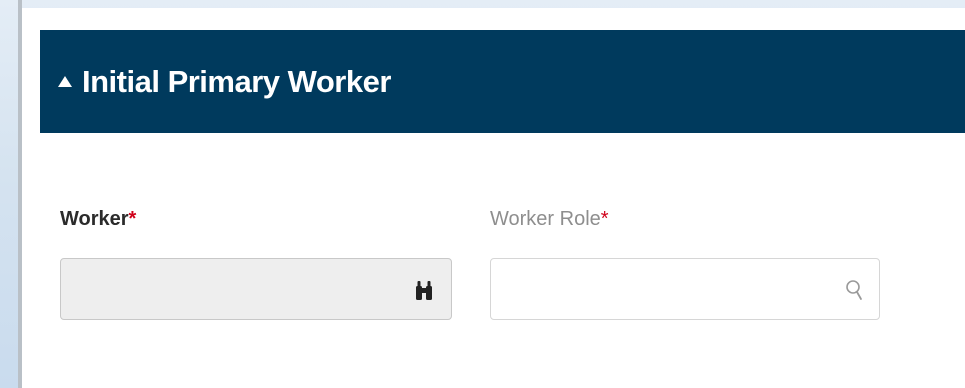 The image size is (965, 388). I want to click on worker-input, so click(256, 289).